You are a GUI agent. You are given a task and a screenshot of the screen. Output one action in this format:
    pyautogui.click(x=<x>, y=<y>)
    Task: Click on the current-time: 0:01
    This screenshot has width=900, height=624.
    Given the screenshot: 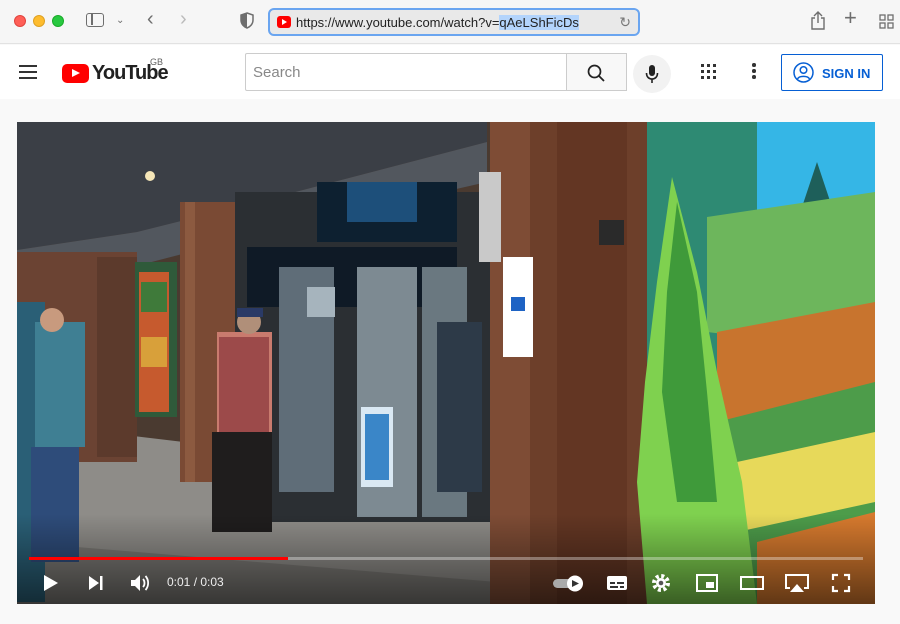 What is the action you would take?
    pyautogui.click(x=179, y=582)
    